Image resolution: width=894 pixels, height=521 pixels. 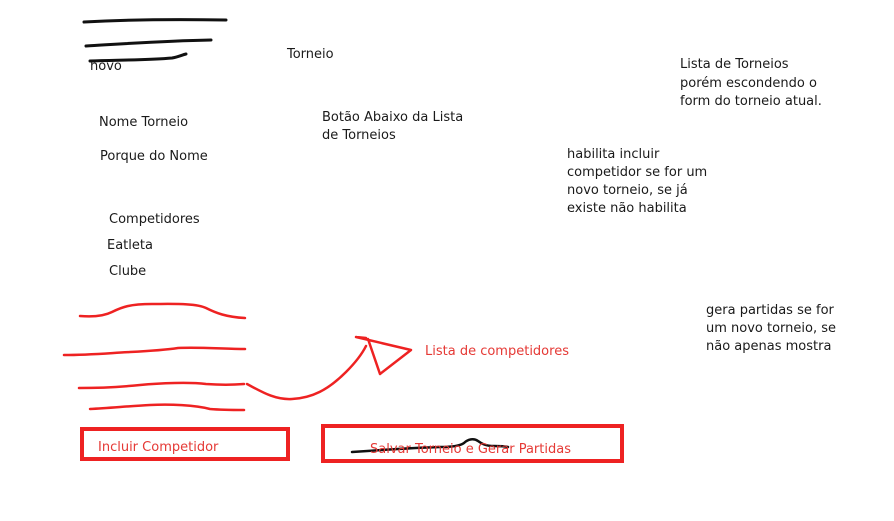 I want to click on note-generate-matches-line-2: um novo torneio, se, so click(x=771, y=328).